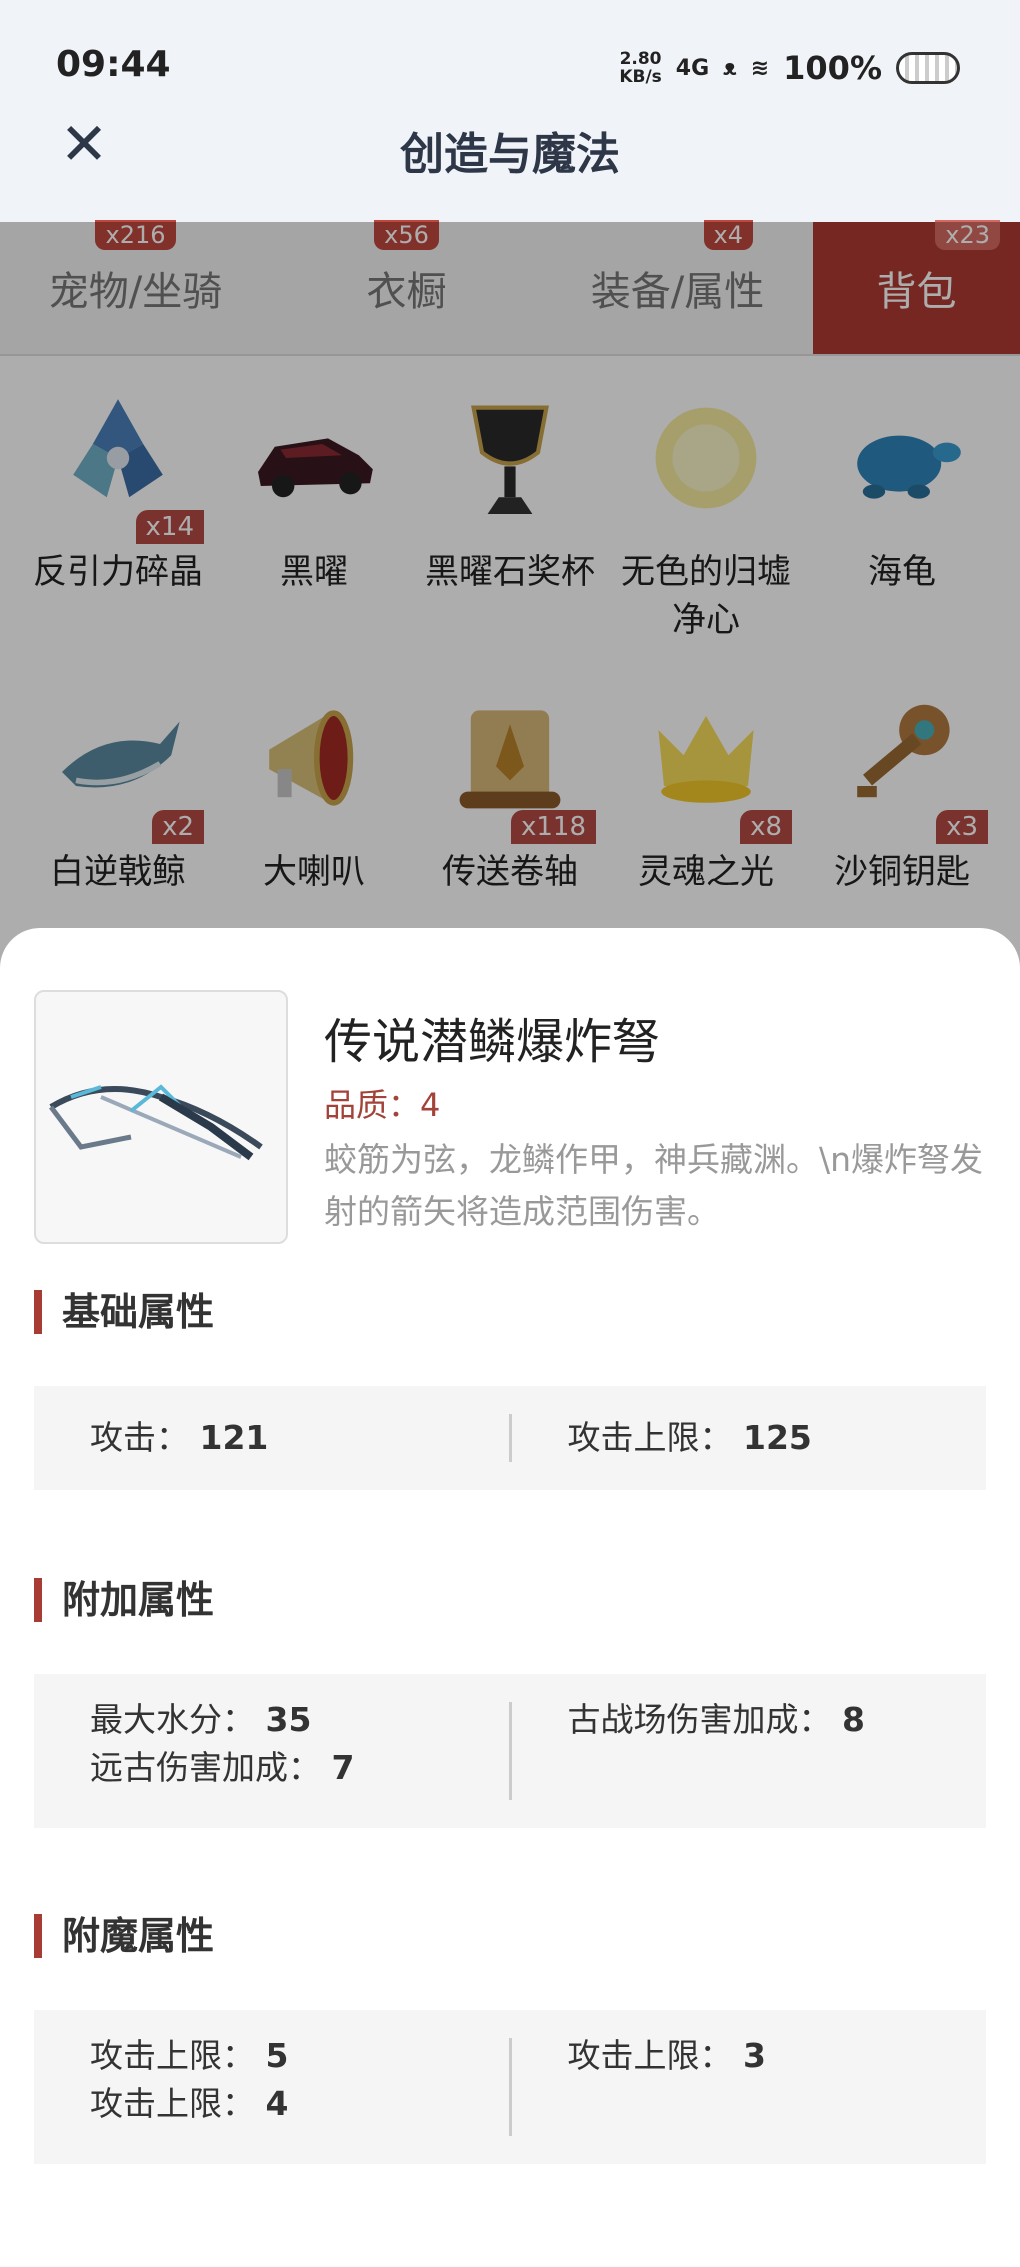  I want to click on attr-col-right: 攻击上限： 125, so click(749, 1438).